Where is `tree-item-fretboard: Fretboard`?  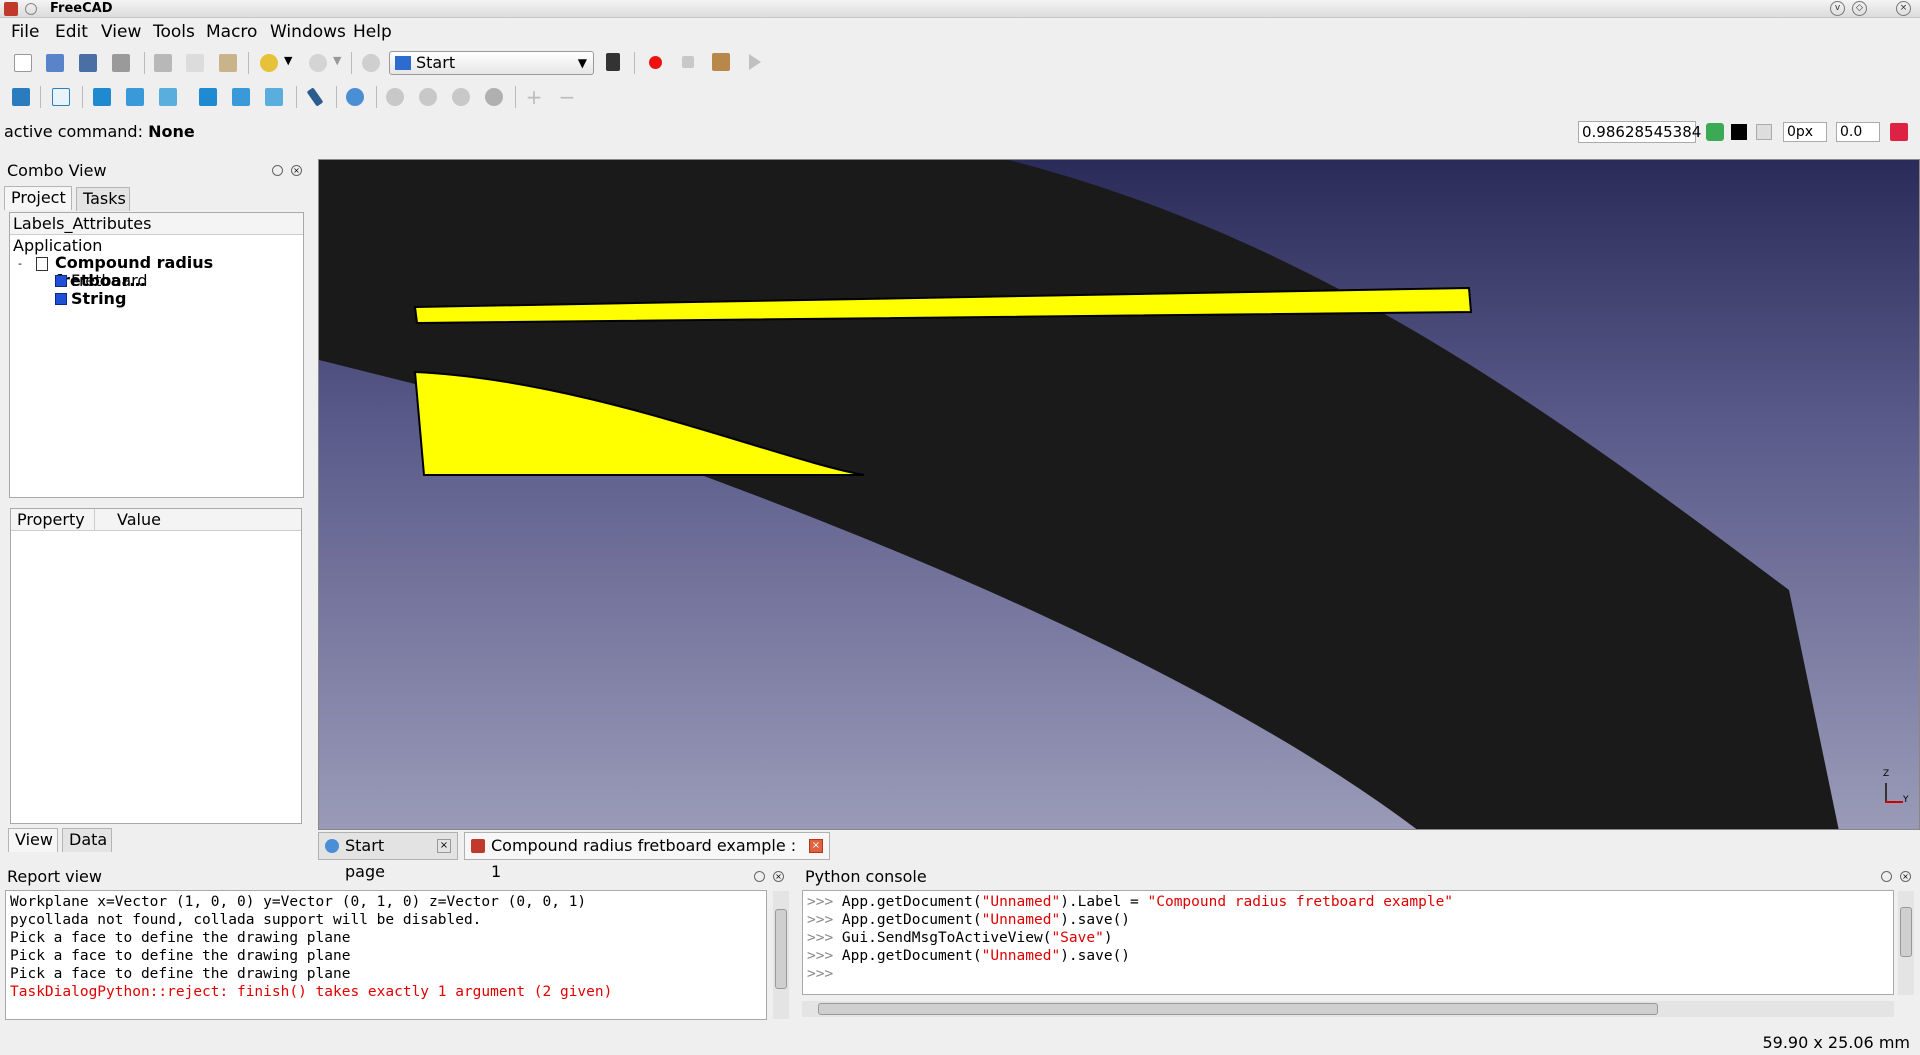 tree-item-fretboard: Fretboard is located at coordinates (109, 281).